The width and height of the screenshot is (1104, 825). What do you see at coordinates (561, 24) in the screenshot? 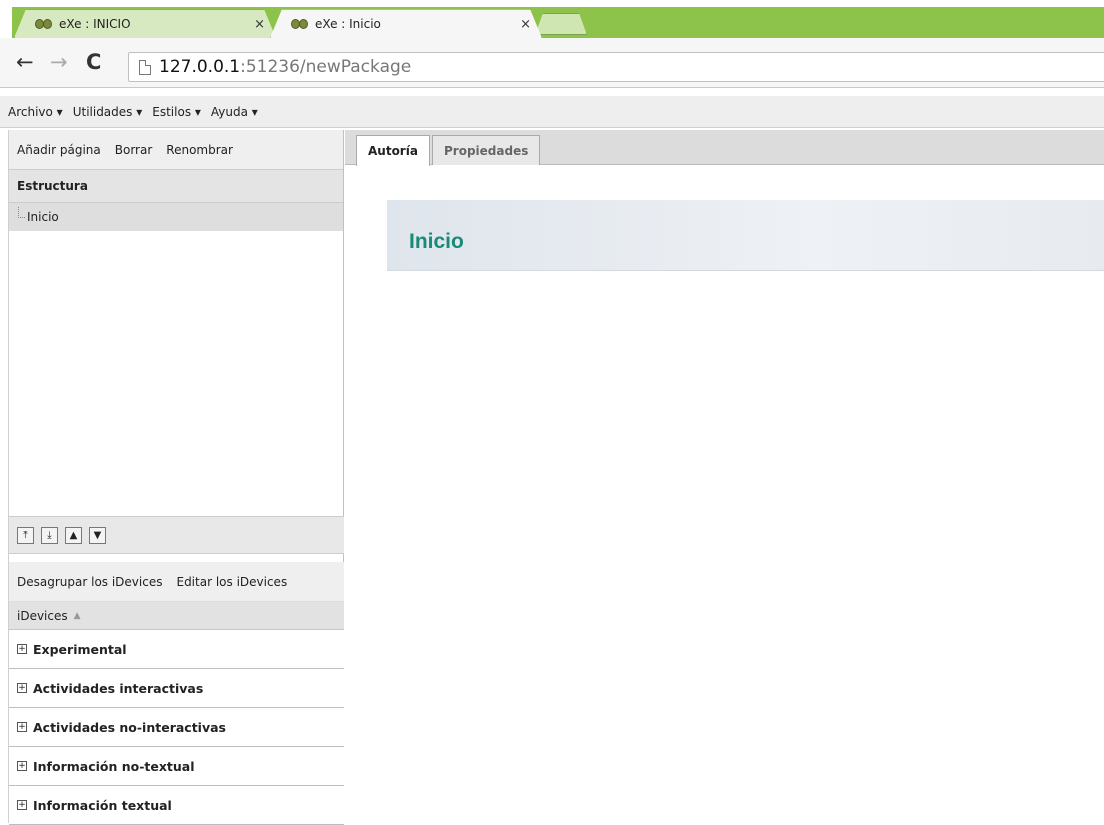
I see `new-tab-button` at bounding box center [561, 24].